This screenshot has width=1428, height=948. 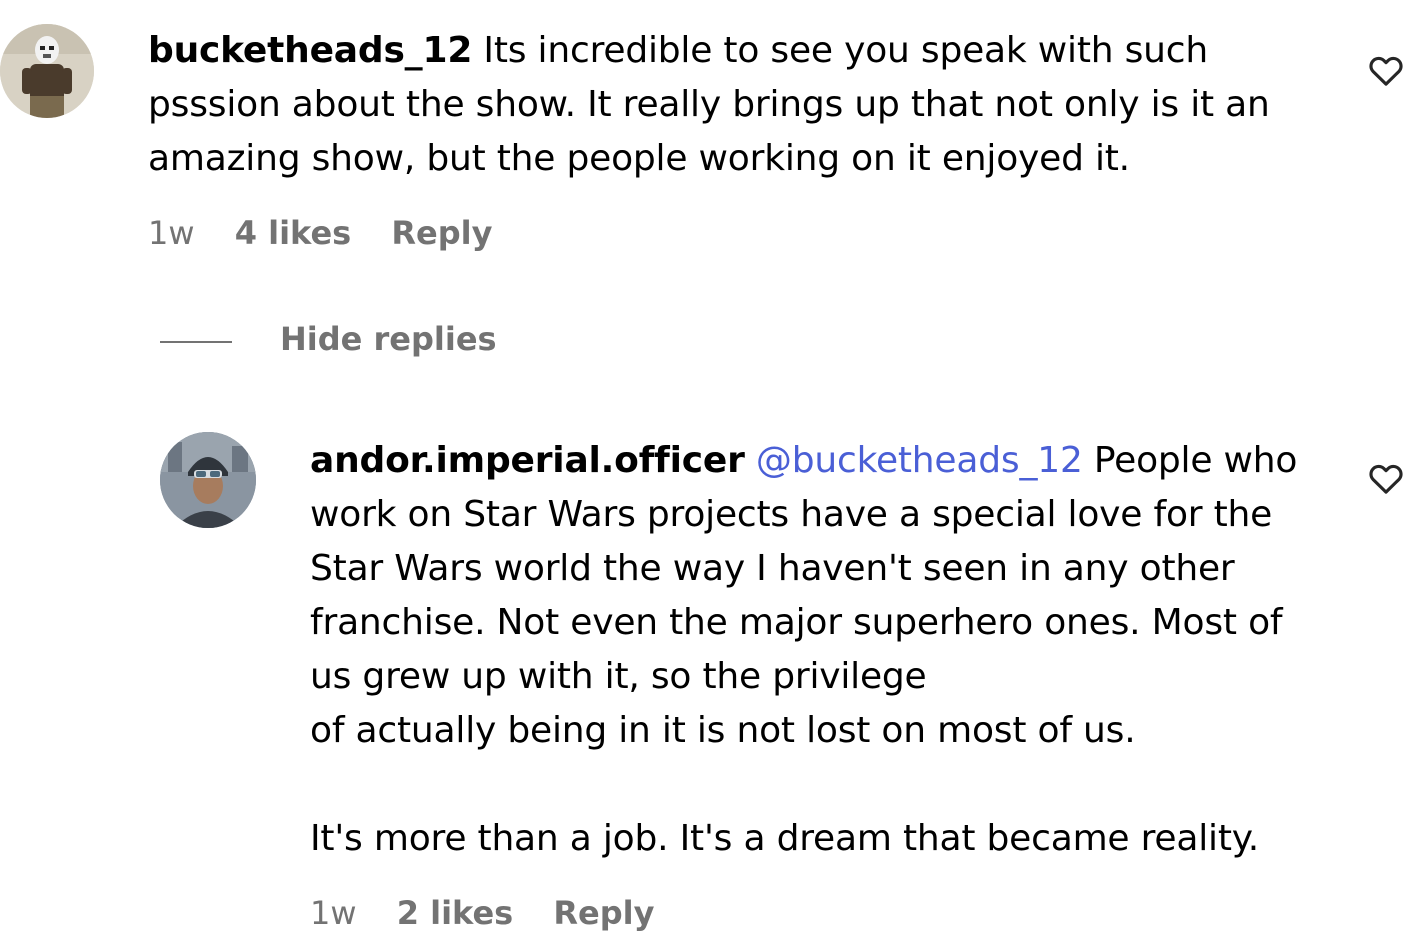 I want to click on reply-text-segment: People who, so click(x=1195, y=460).